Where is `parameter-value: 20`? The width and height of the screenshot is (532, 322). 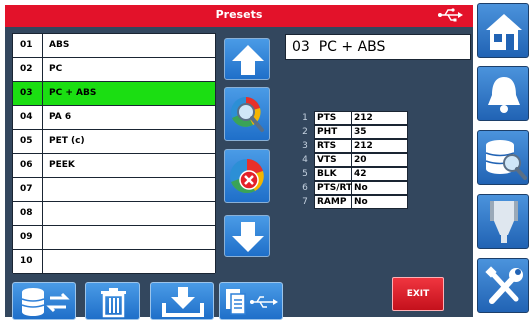
parameter-value: 20 is located at coordinates (380, 160).